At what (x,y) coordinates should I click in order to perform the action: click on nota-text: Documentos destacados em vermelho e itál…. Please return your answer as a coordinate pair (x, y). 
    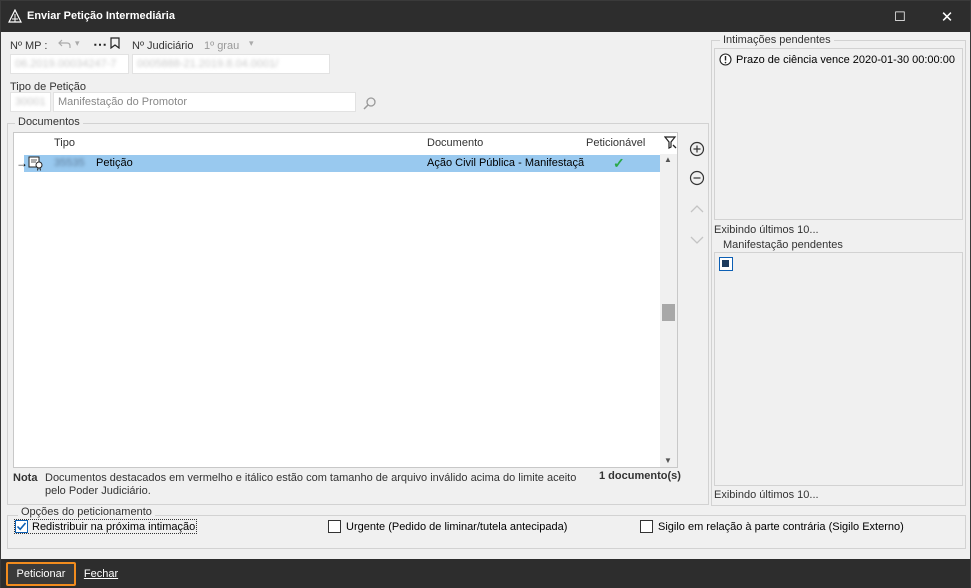
    Looking at the image, I should click on (311, 484).